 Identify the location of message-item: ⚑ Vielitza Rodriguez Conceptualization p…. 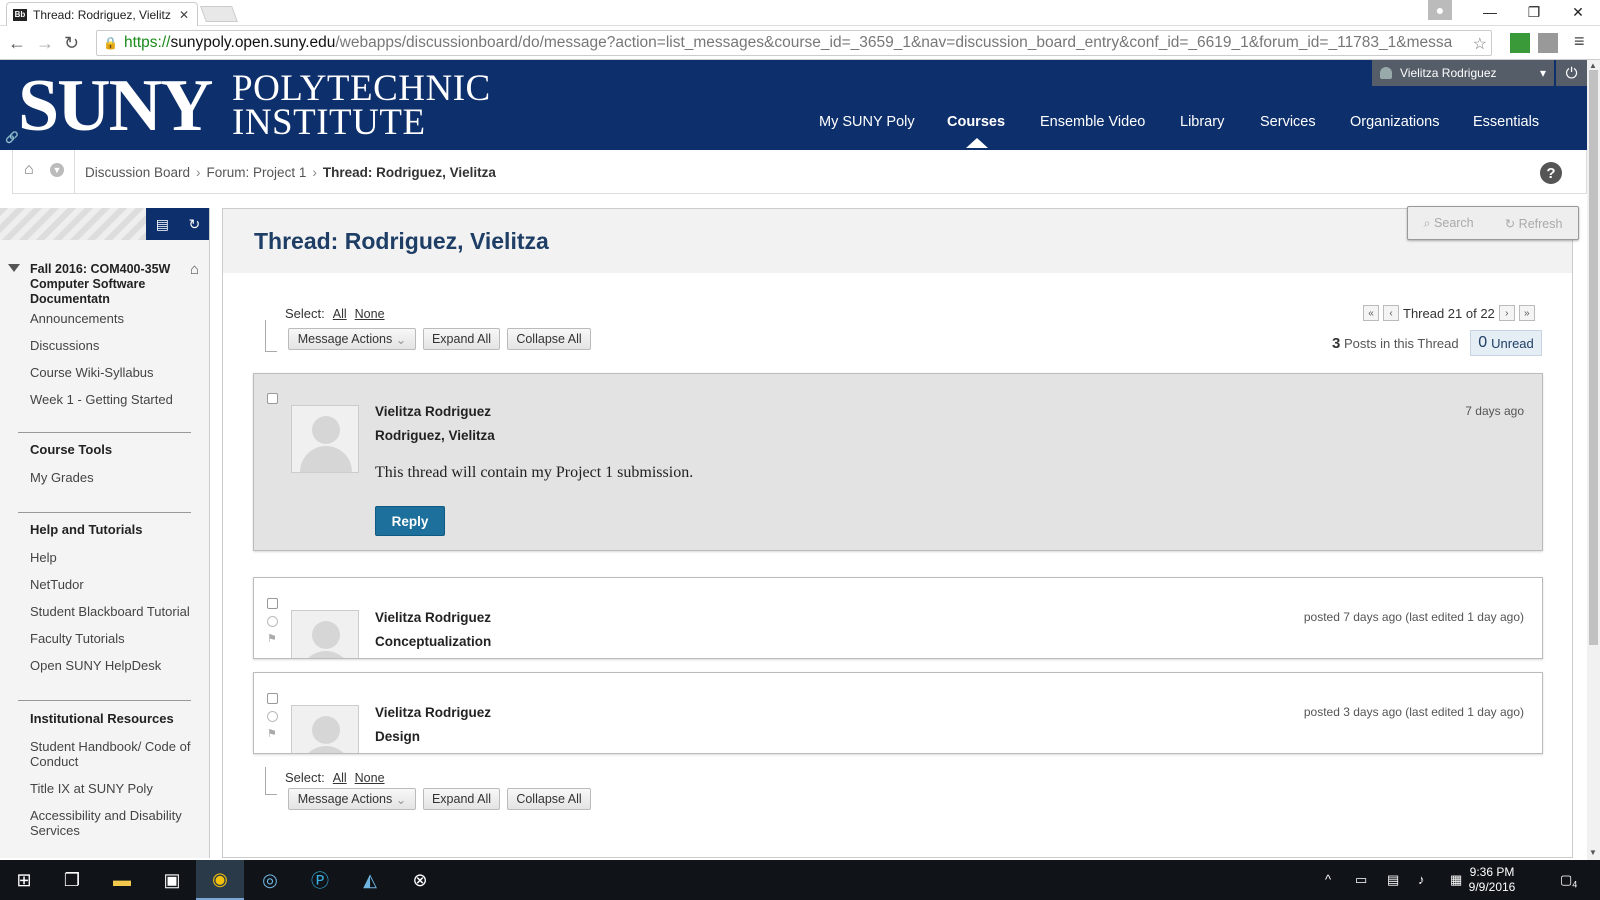
(898, 618).